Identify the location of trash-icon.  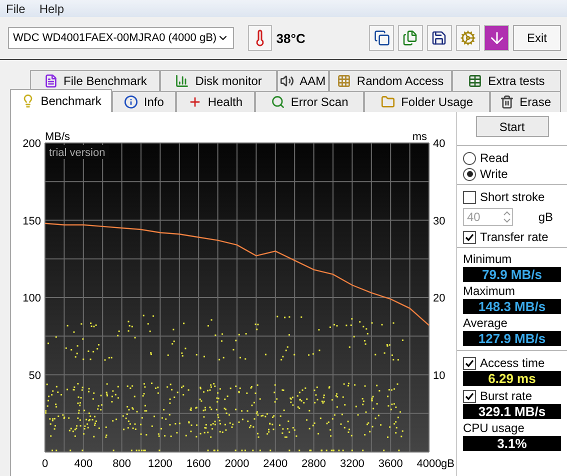
(507, 102).